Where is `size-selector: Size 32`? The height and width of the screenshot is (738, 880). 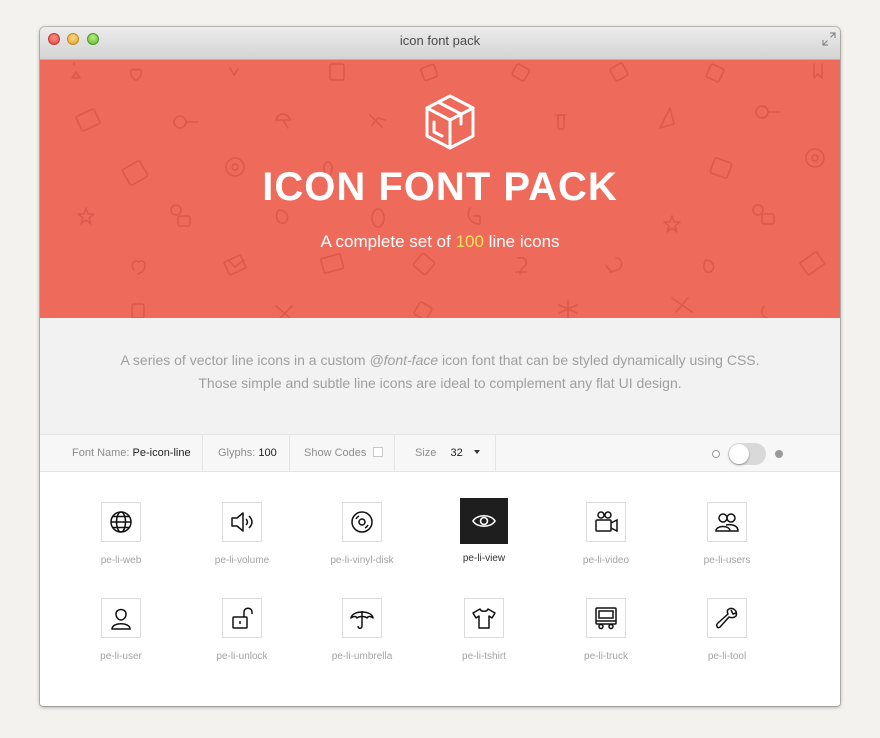
size-selector: Size 32 is located at coordinates (447, 453).